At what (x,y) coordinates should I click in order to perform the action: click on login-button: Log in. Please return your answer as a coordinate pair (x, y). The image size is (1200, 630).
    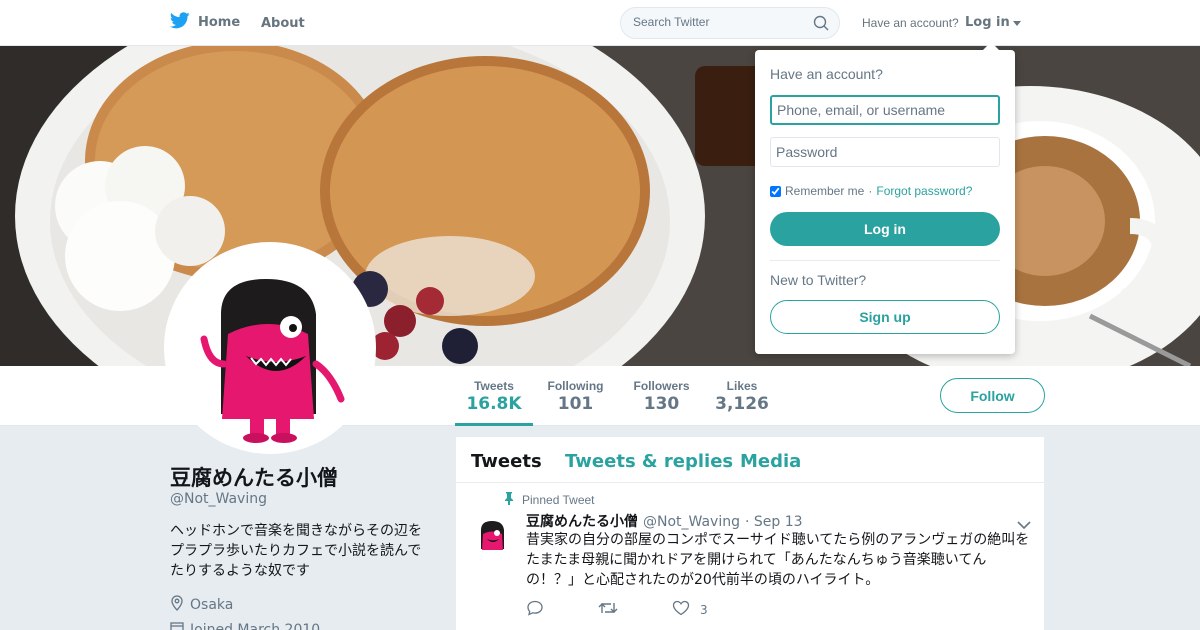
    Looking at the image, I should click on (885, 229).